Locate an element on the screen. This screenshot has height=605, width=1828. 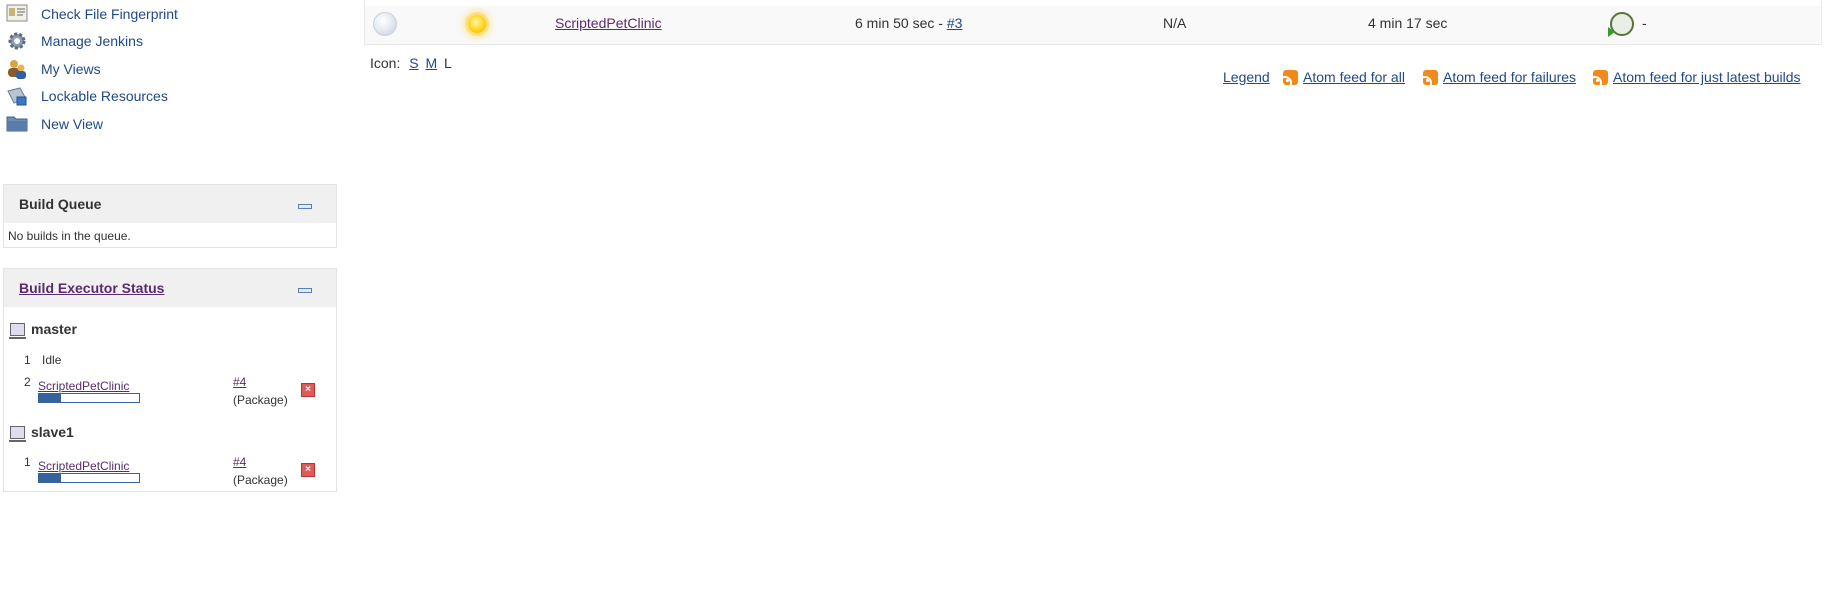
task-label: New View is located at coordinates (72, 124).